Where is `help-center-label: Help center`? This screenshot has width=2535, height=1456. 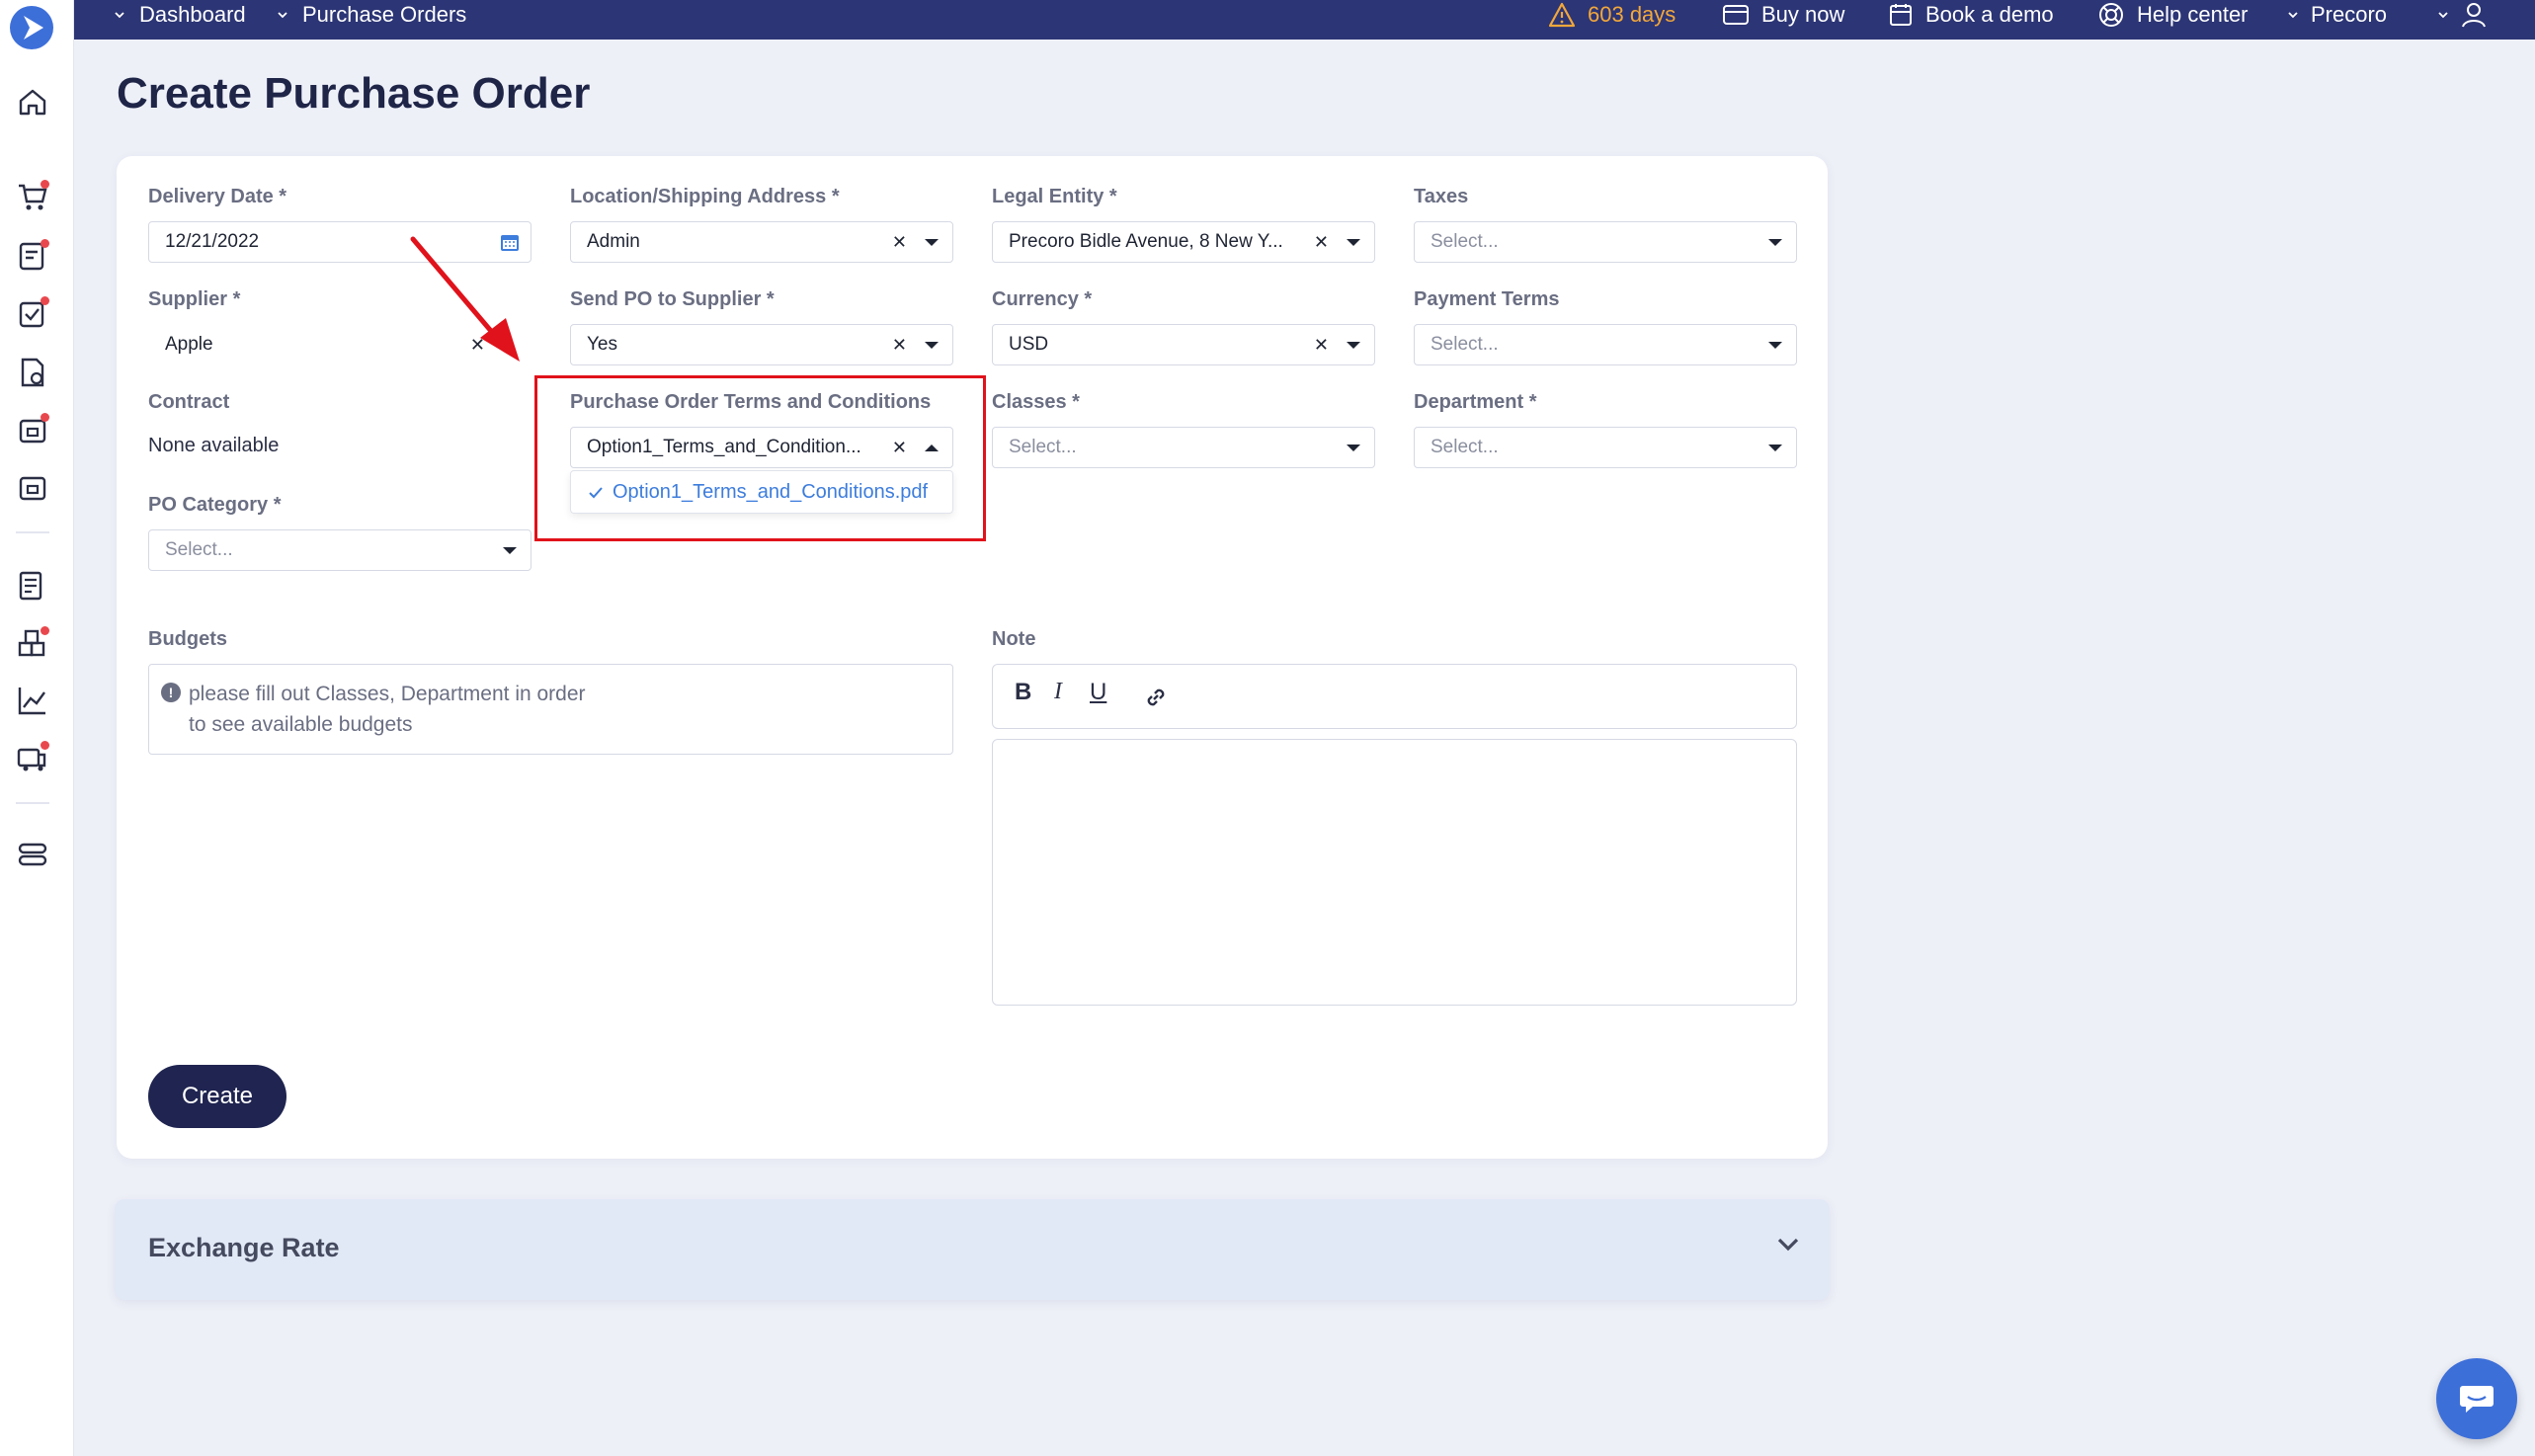
help-center-label: Help center is located at coordinates (2193, 14).